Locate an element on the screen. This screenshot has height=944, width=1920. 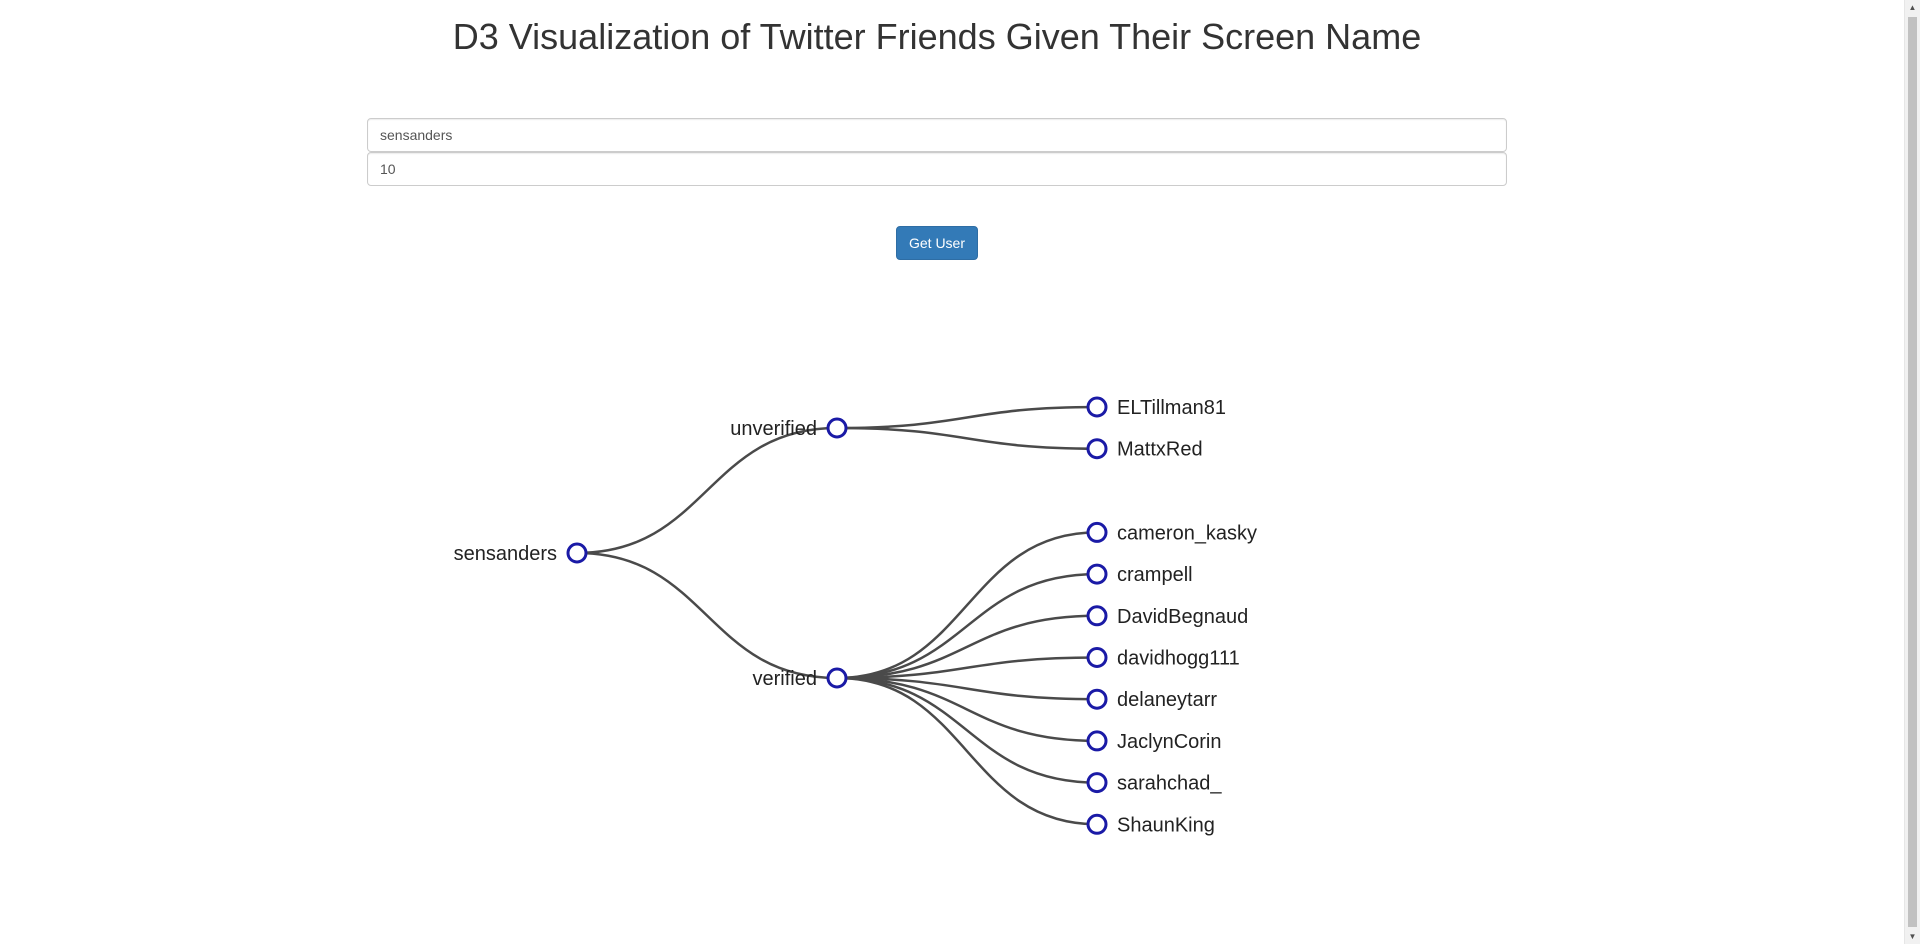
vertical-scrollbar: ▲ ▼ is located at coordinates (1912, 472).